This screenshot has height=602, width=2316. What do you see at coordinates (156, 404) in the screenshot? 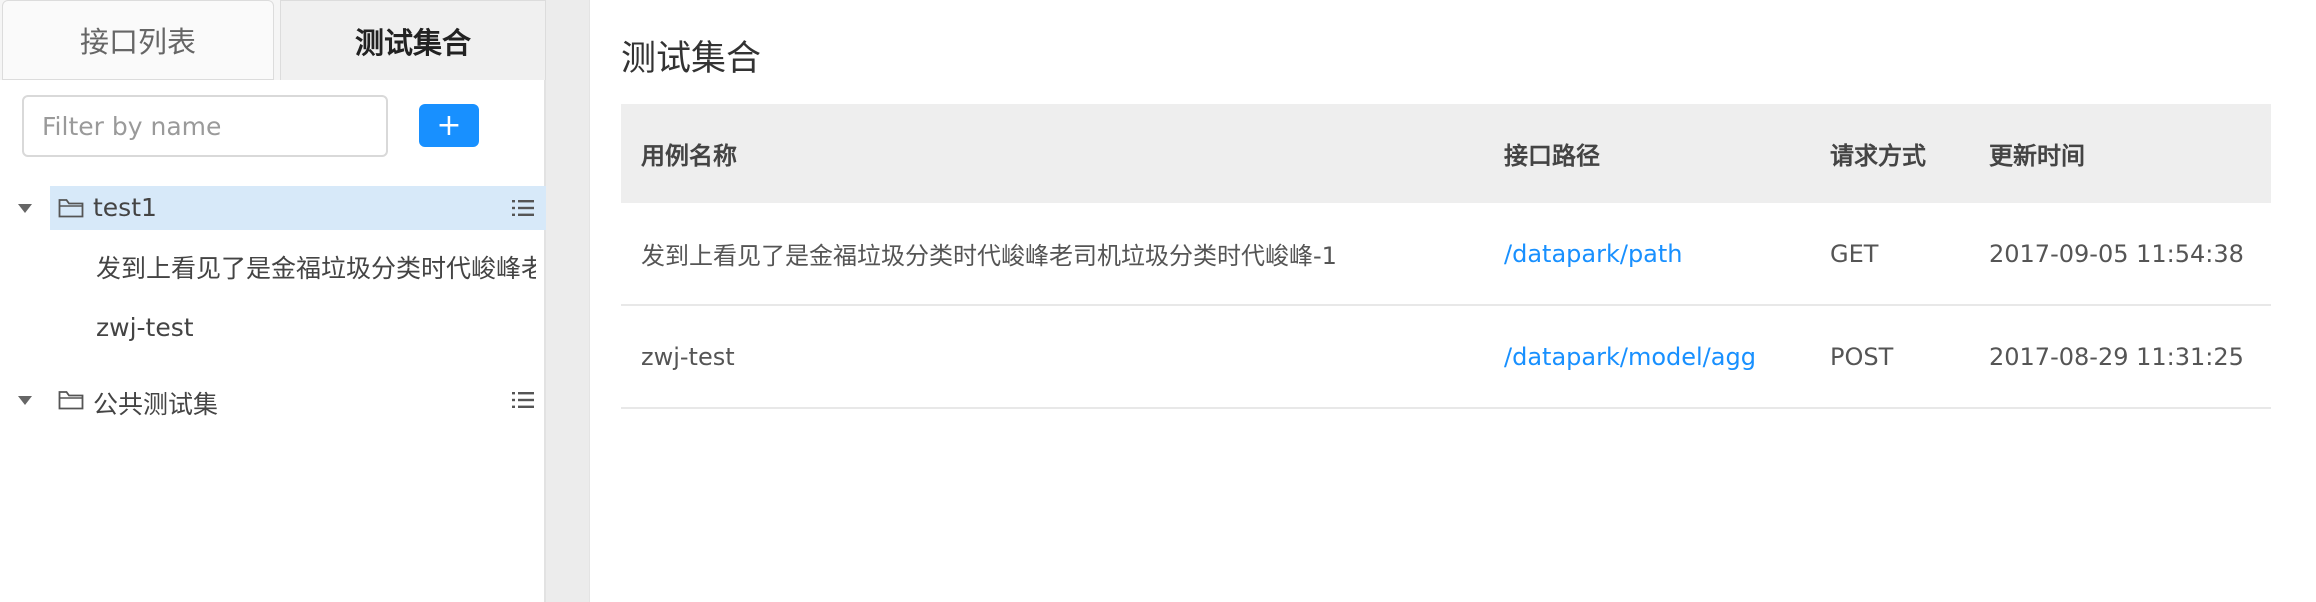
I see `tree-node-label: 公共测试集` at bounding box center [156, 404].